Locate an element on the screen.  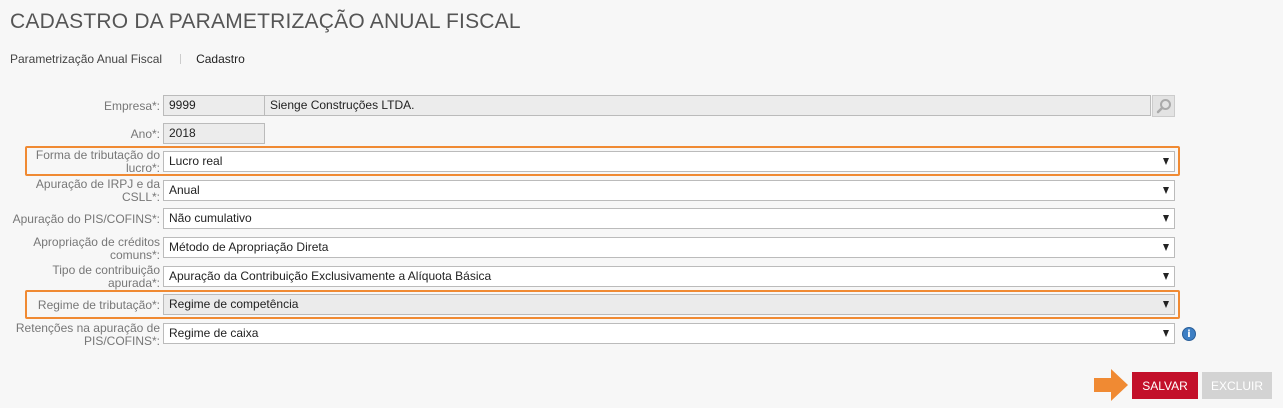
retencoes-select: Regime de caixa is located at coordinates (669, 333).